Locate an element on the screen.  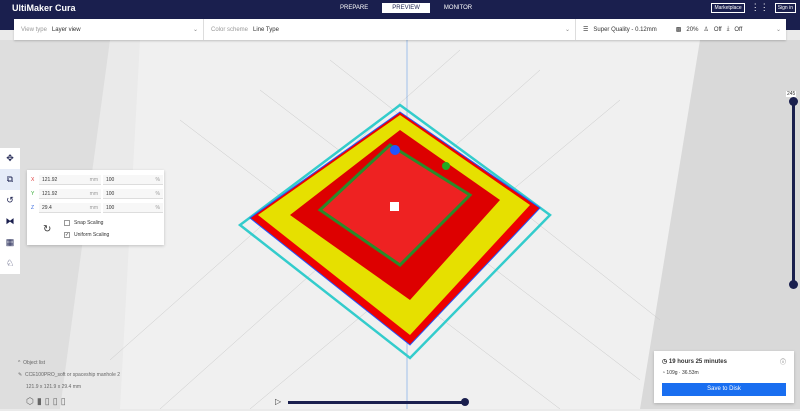
view-type-label: View type is located at coordinates (34, 29).